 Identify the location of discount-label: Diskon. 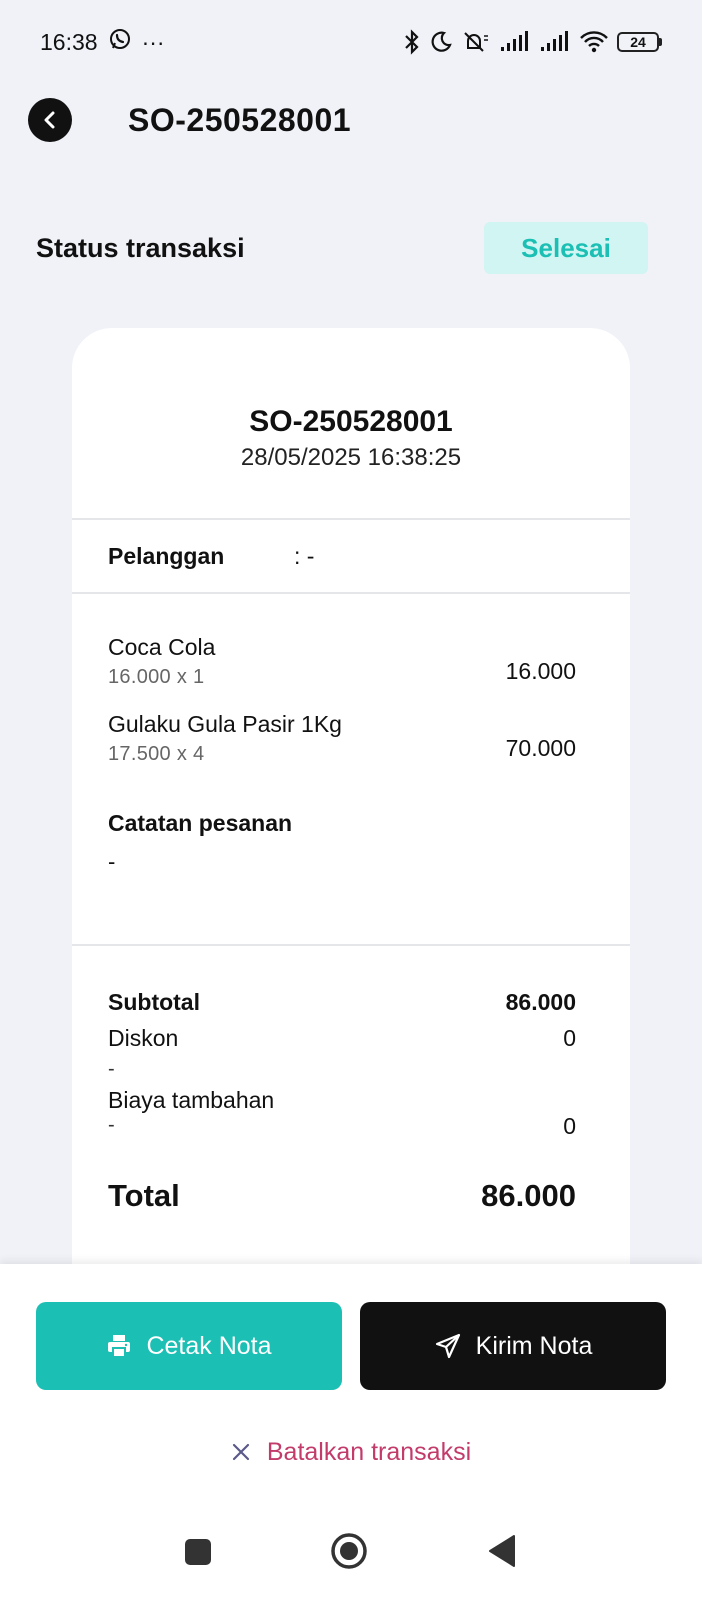
(143, 1038).